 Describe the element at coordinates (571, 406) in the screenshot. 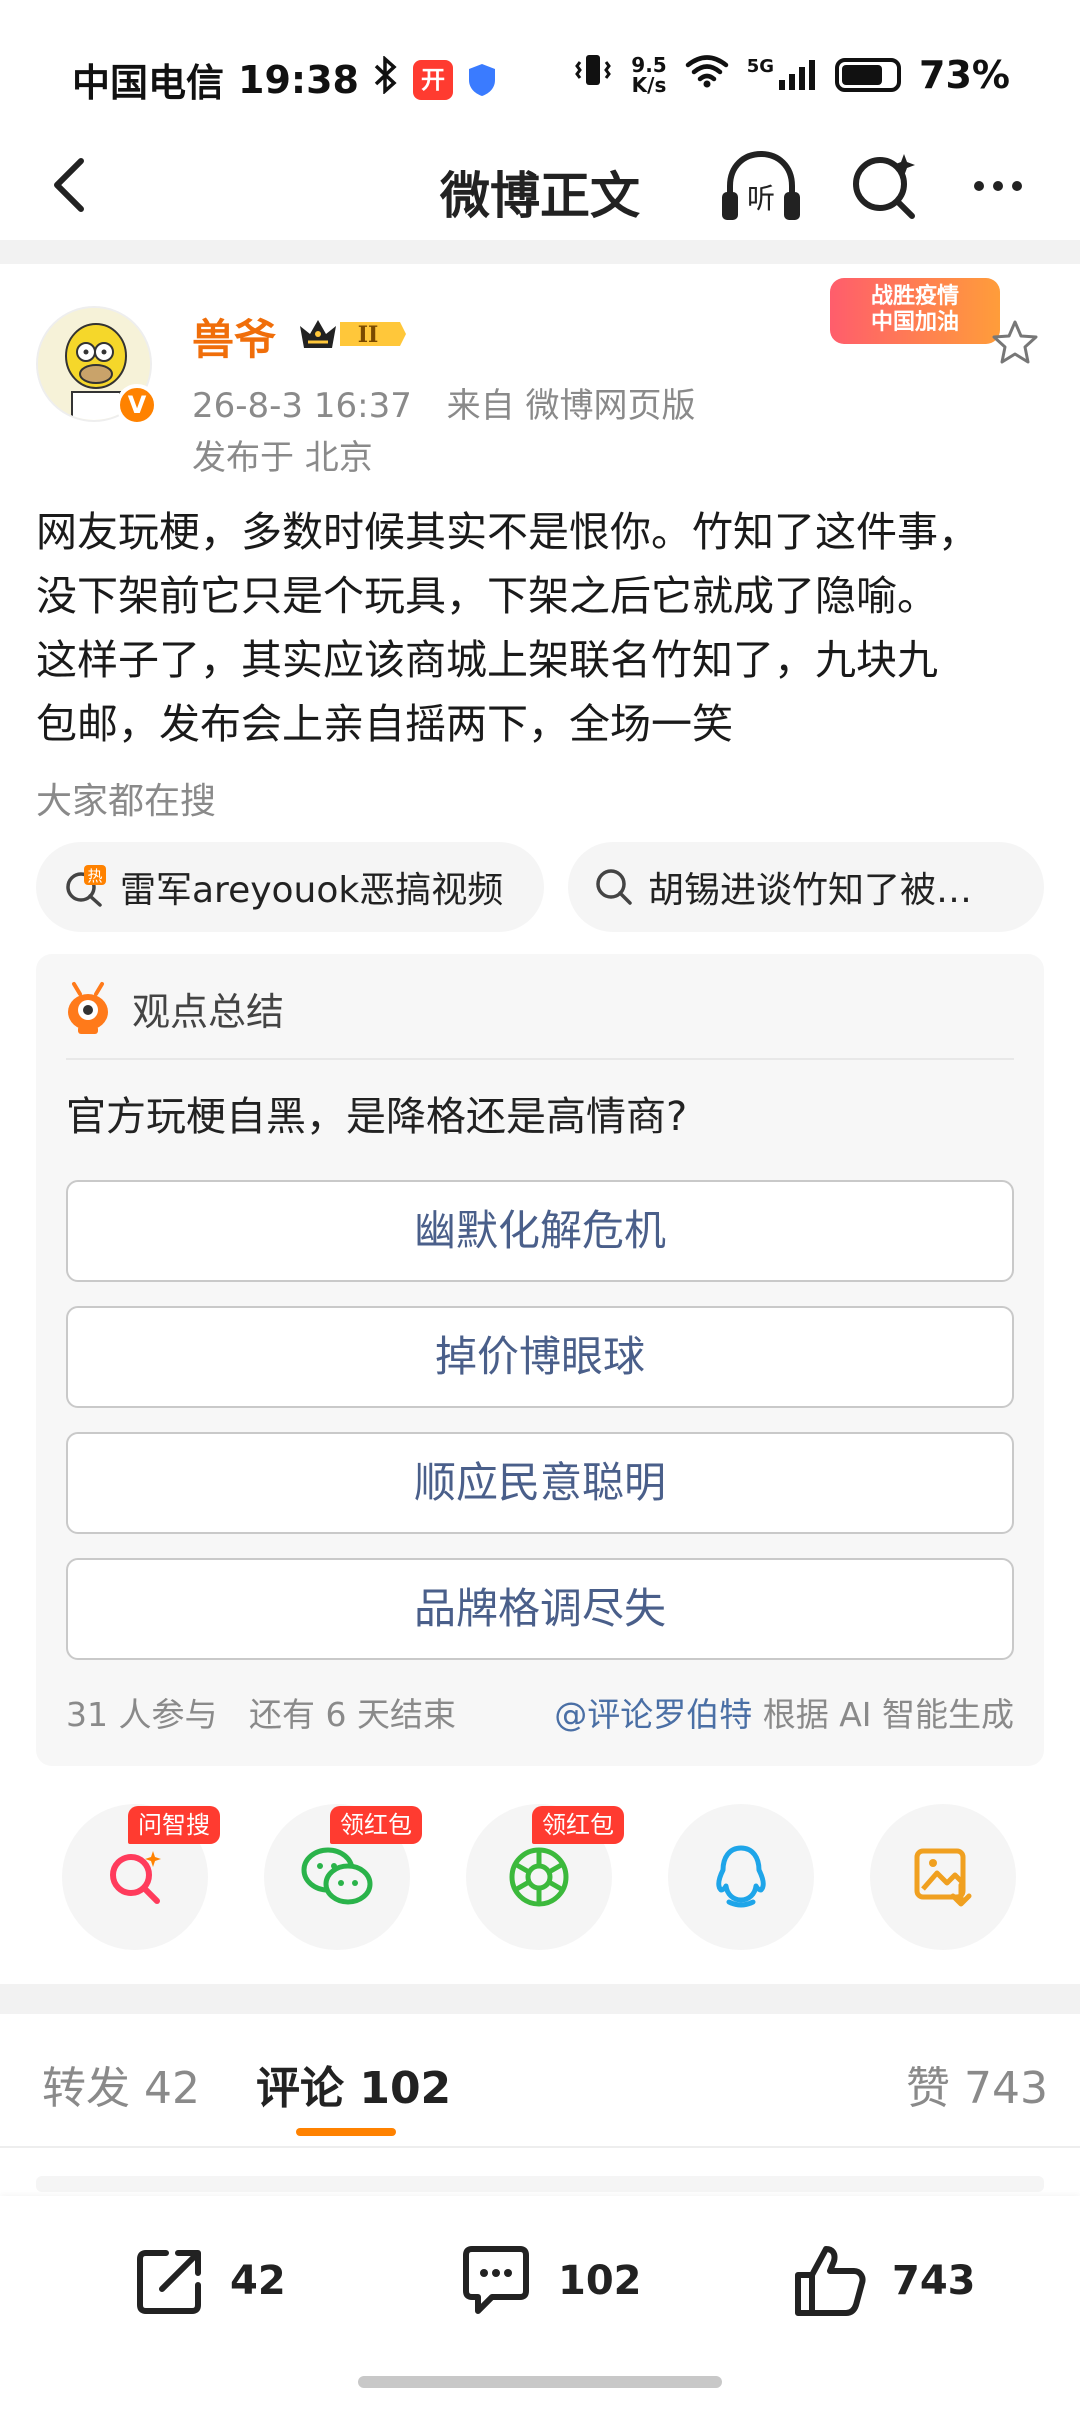

I see `post-source: 来自 微博网页版` at that location.